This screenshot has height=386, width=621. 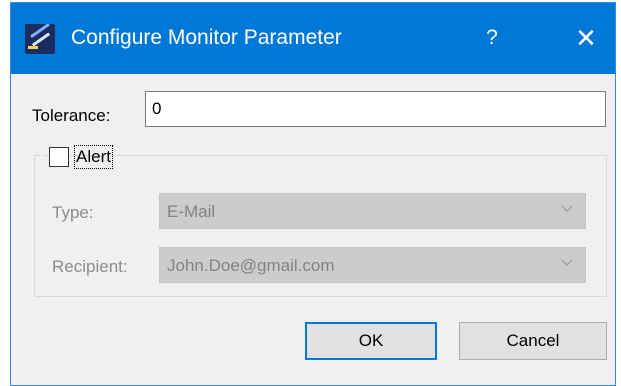 What do you see at coordinates (533, 341) in the screenshot?
I see `cancel-button: Cancel` at bounding box center [533, 341].